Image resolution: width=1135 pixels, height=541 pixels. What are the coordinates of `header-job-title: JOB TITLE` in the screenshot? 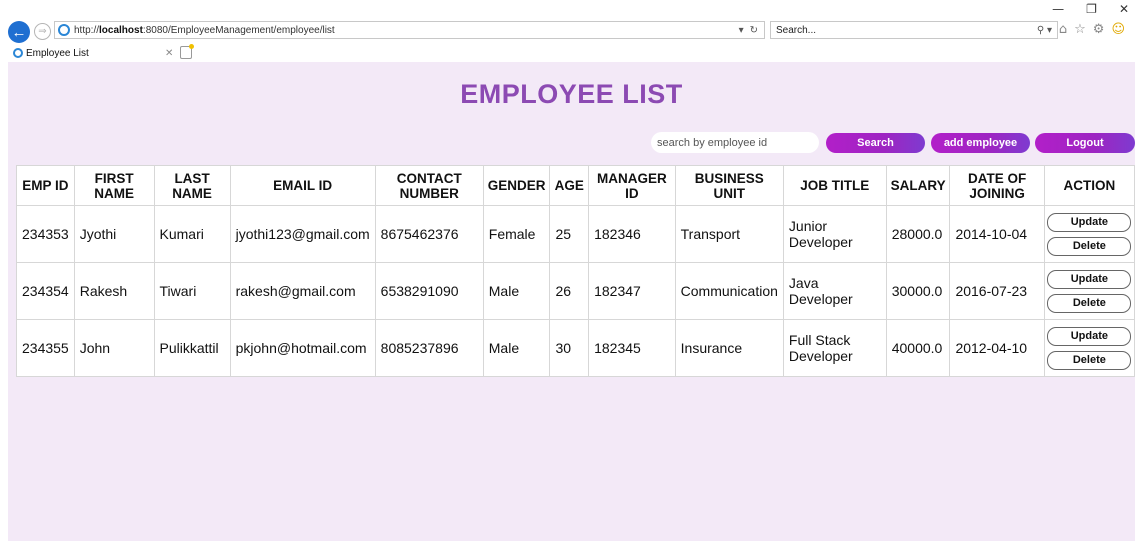 It's located at (834, 185).